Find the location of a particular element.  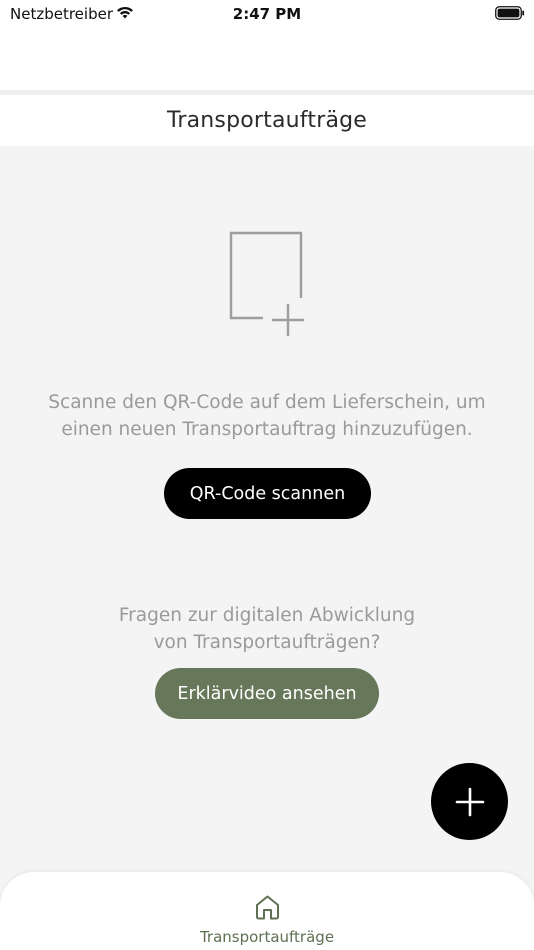

page-header: Transportaufträge is located at coordinates (267, 120).